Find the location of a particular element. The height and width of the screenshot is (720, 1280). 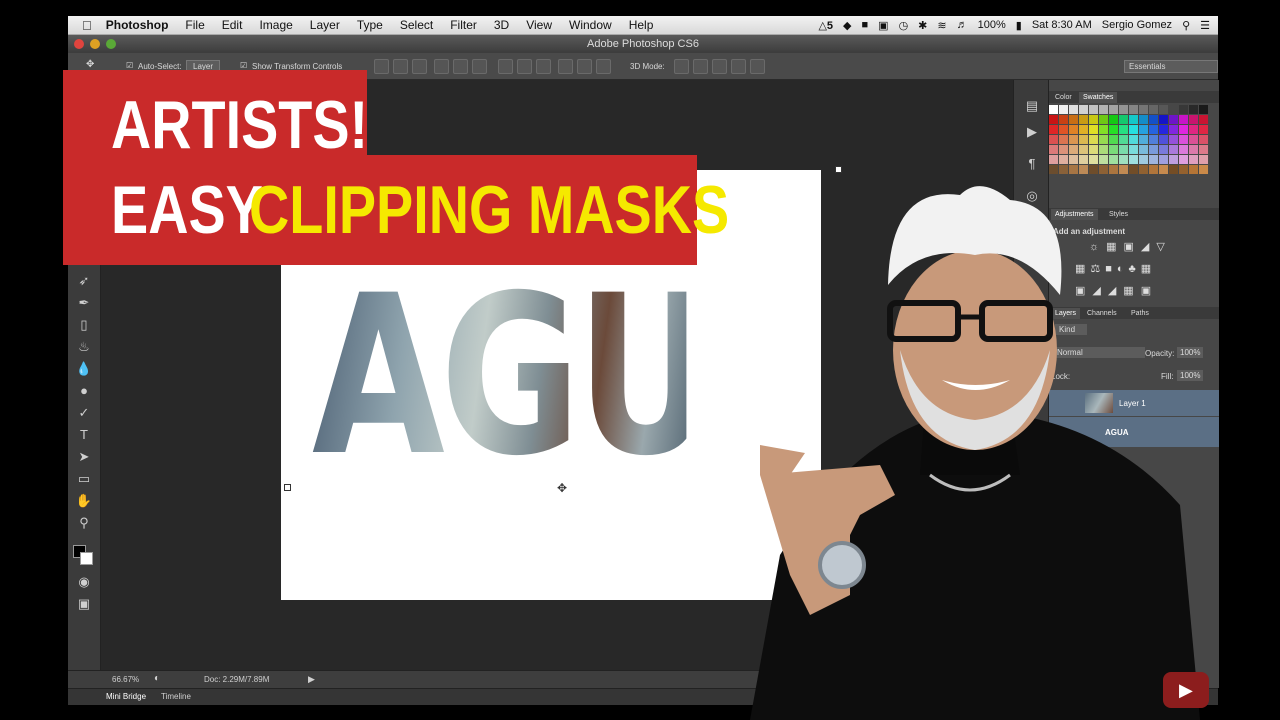

blur-tool-icon: 💧 is located at coordinates (84, 369).